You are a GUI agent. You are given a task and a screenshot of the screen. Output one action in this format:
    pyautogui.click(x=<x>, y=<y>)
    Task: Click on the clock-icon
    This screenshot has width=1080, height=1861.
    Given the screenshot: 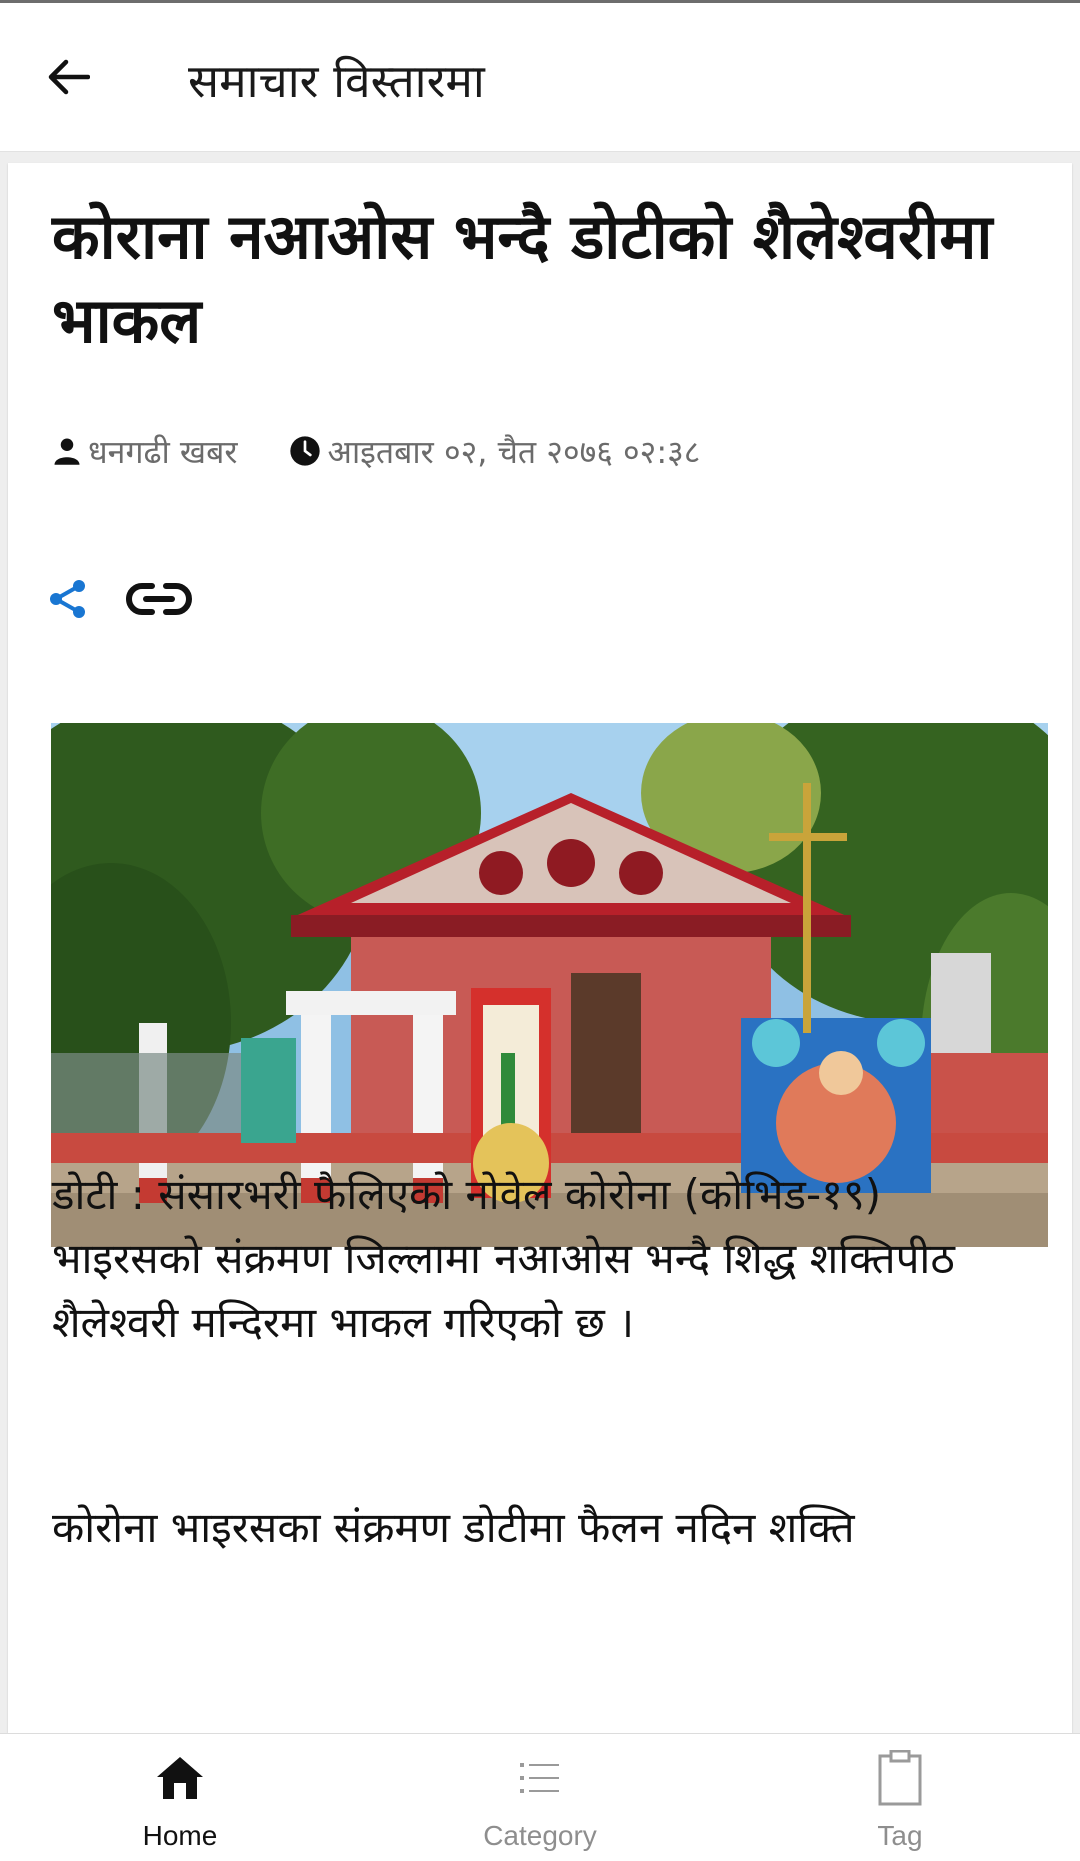 What is the action you would take?
    pyautogui.click(x=305, y=451)
    